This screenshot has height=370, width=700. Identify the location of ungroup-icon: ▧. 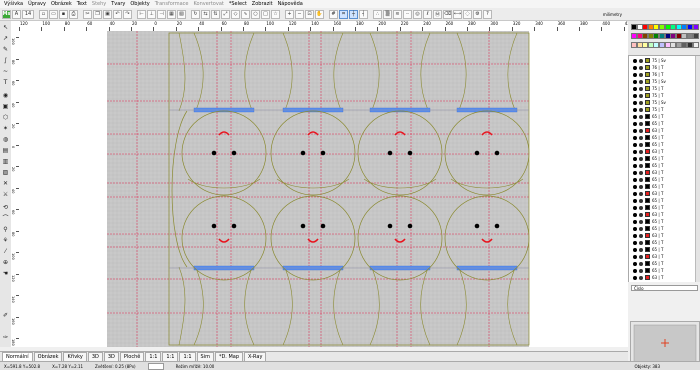
(181, 14).